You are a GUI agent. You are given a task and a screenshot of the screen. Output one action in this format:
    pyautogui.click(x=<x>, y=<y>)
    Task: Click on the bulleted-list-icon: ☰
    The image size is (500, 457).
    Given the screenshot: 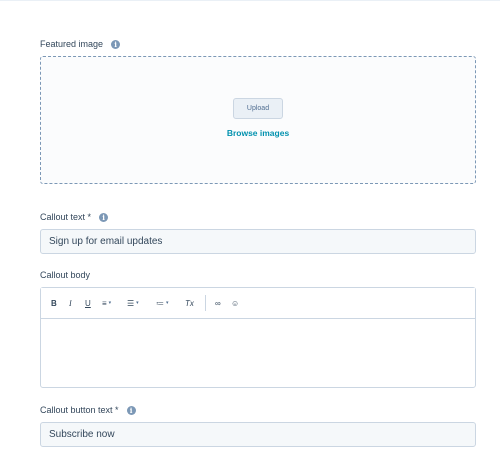 What is the action you would take?
    pyautogui.click(x=131, y=303)
    